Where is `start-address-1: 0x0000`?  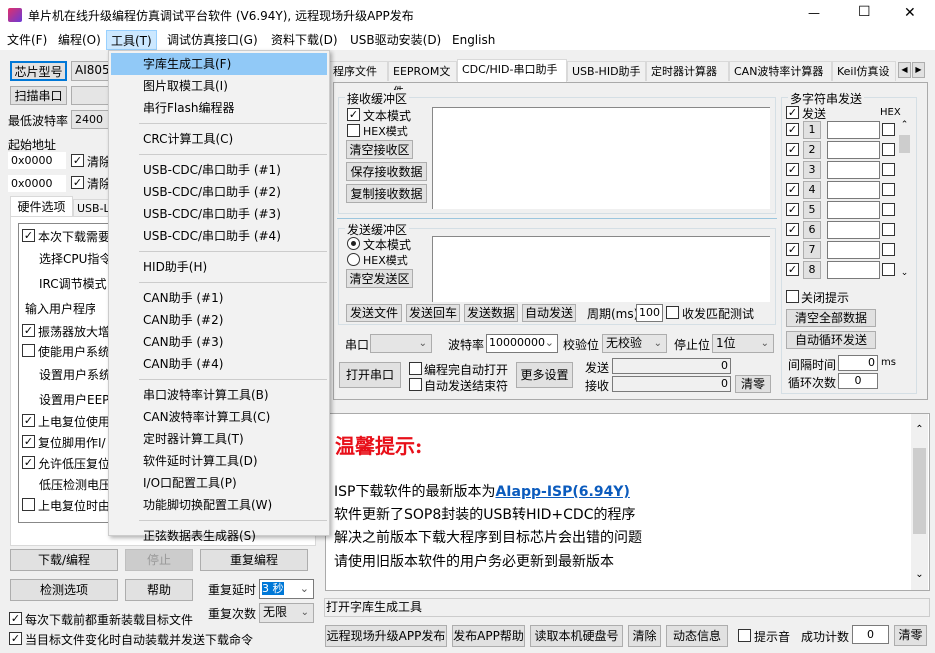
start-address-1: 0x0000 is located at coordinates (37, 160).